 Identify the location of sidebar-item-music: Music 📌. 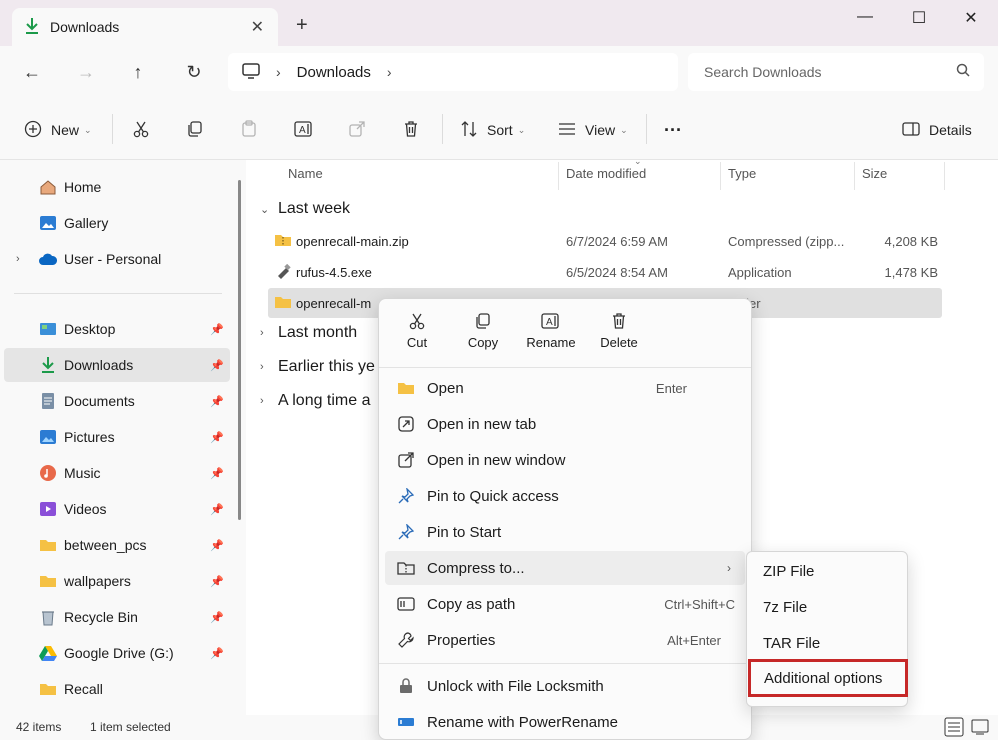
(117, 473).